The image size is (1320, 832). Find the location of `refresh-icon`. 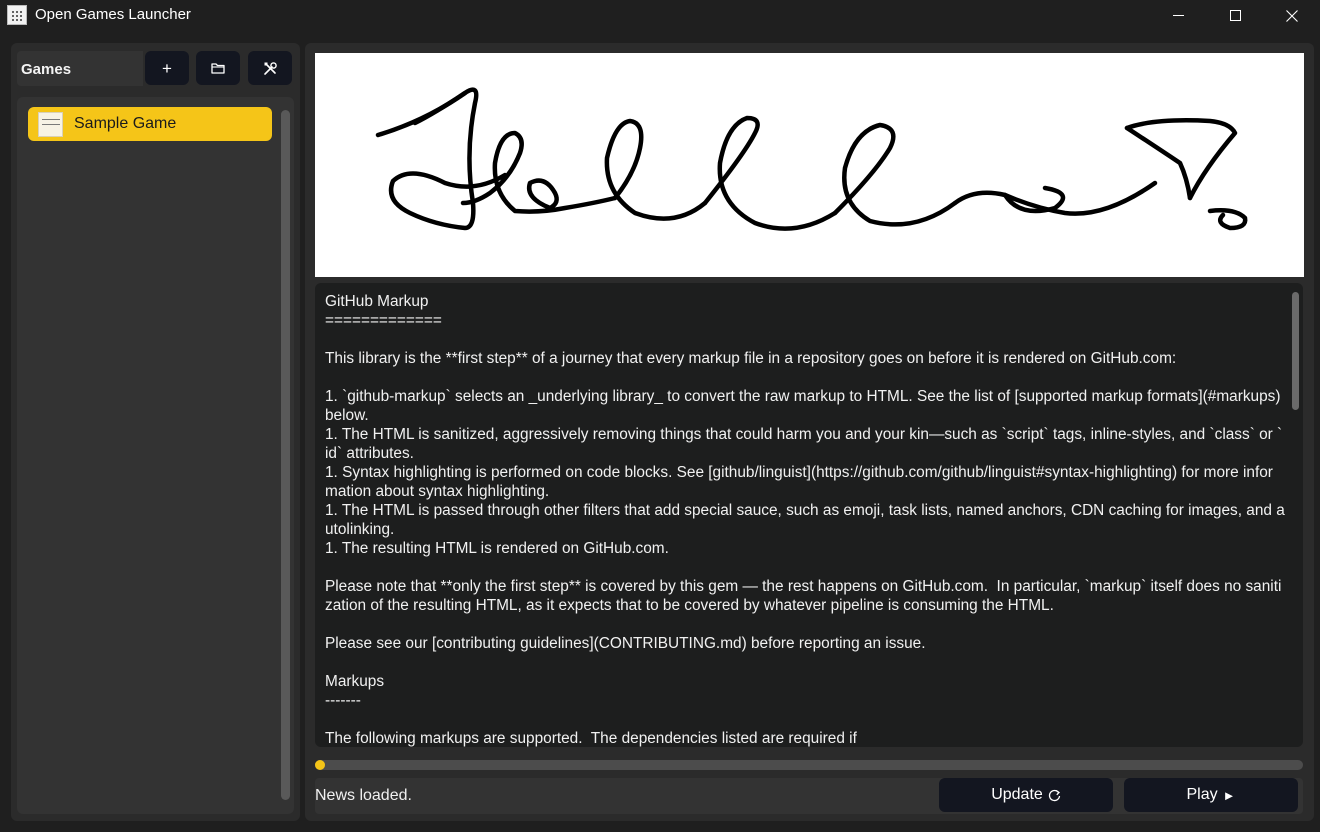

refresh-icon is located at coordinates (1054, 795).